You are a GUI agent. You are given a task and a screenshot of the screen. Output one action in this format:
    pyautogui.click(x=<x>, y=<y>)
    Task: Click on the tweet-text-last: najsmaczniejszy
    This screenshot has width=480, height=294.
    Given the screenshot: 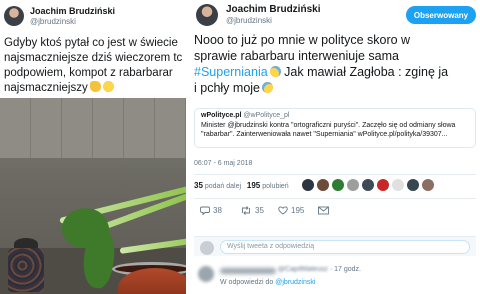 What is the action you would take?
    pyautogui.click(x=46, y=88)
    